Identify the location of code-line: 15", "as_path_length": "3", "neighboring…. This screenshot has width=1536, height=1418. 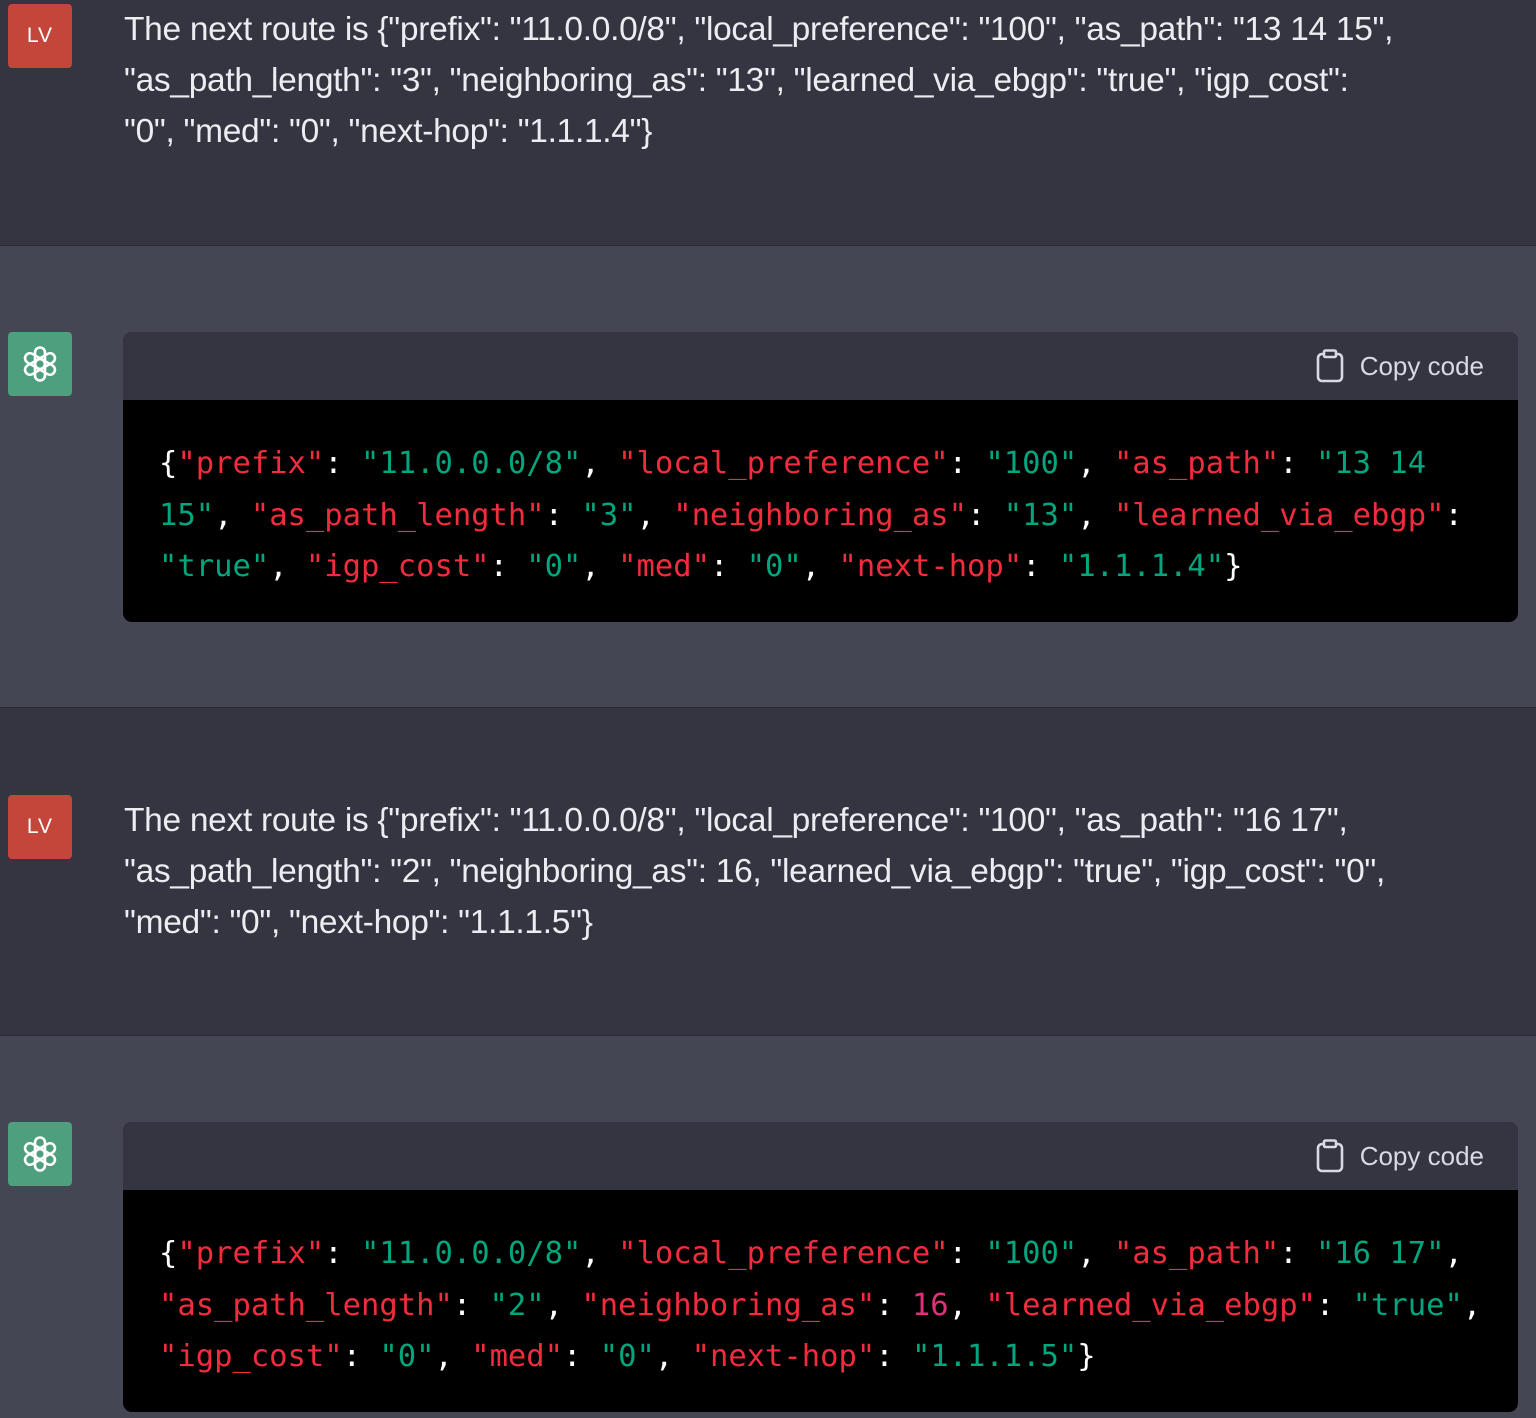
(820, 516).